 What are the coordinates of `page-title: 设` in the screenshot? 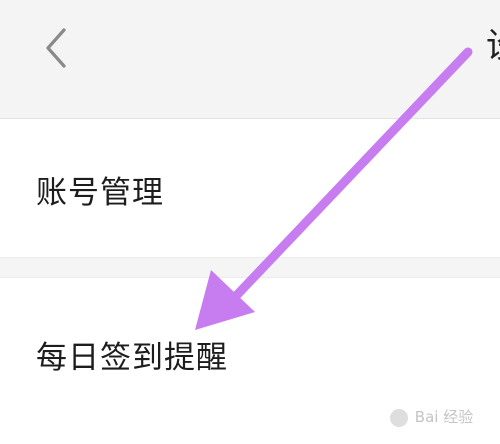 It's located at (493, 46).